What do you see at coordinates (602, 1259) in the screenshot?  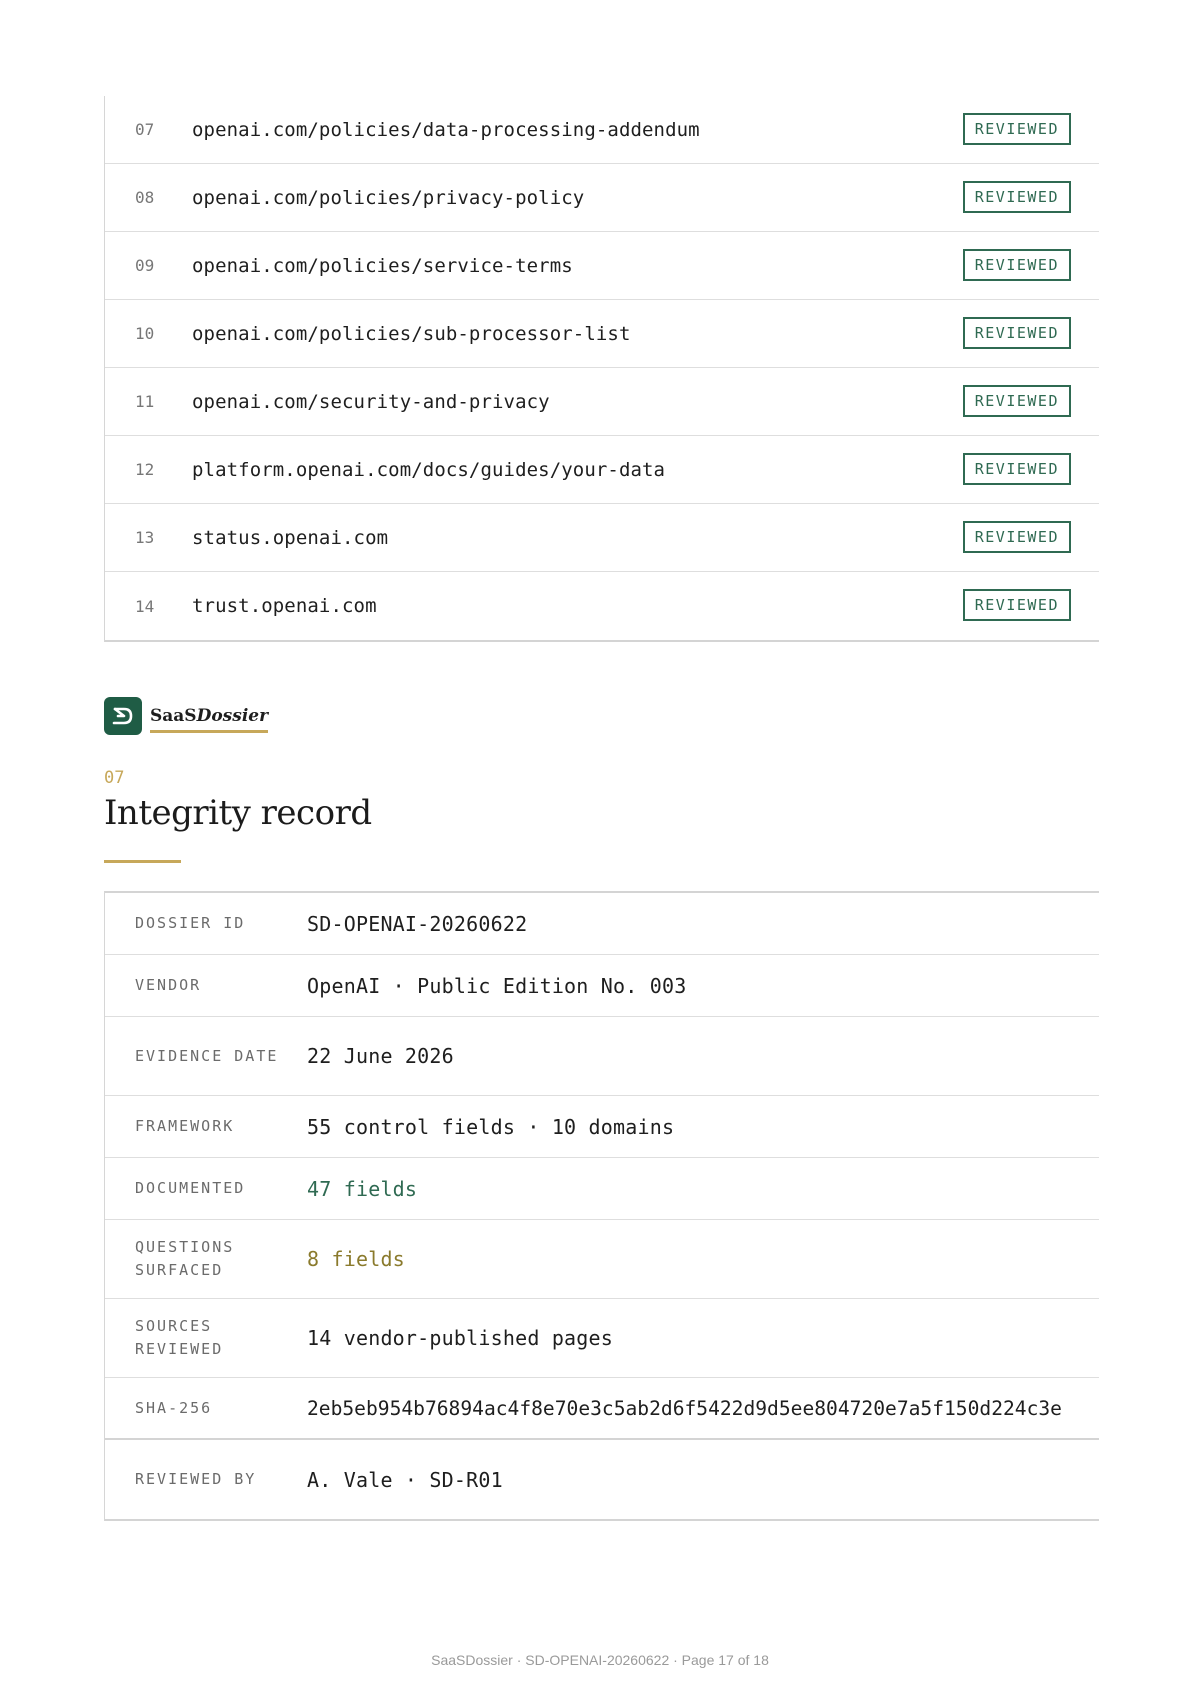 I see `record-row-questions-surfaced: QUESTIONS SURFACED 8 fields` at bounding box center [602, 1259].